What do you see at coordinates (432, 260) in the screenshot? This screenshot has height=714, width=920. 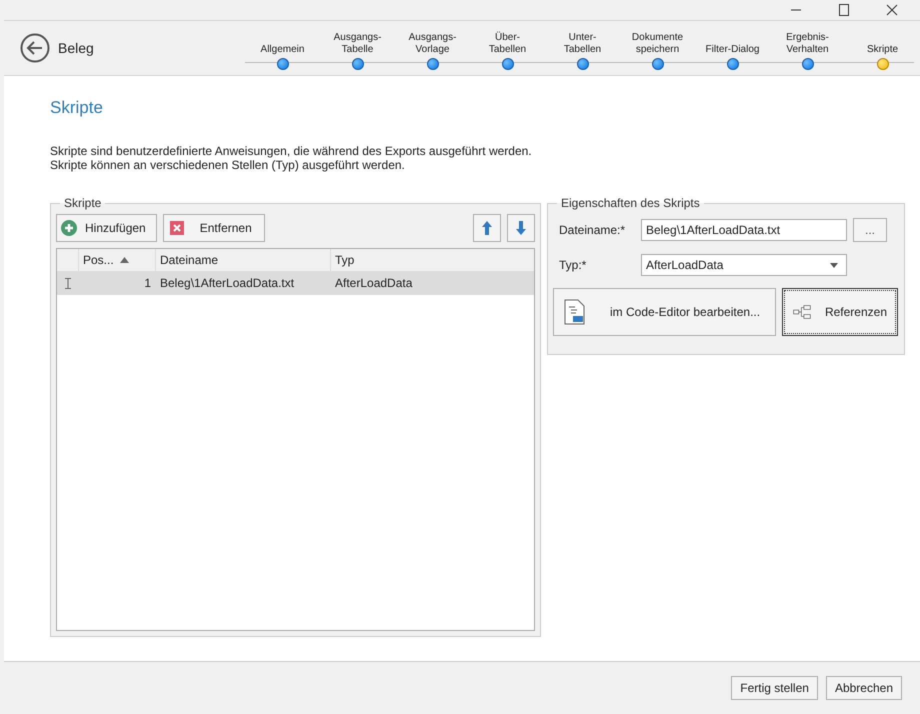 I see `column-header: Typ` at bounding box center [432, 260].